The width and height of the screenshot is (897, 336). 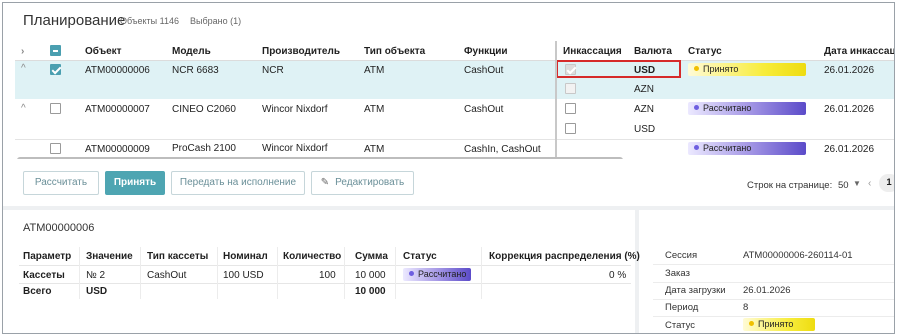 What do you see at coordinates (96, 275) in the screenshot?
I see `cell-value: № 2` at bounding box center [96, 275].